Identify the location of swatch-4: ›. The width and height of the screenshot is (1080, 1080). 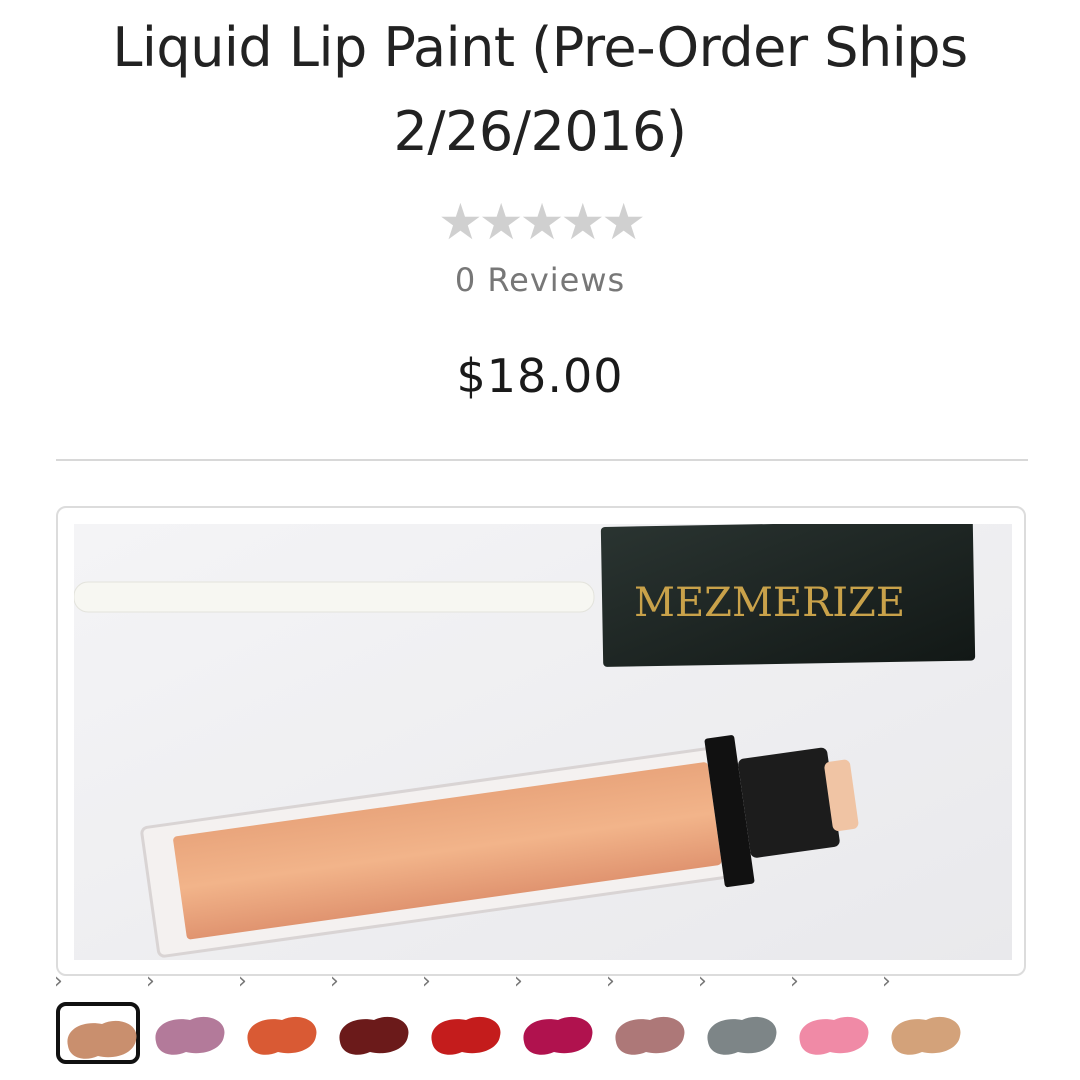
(373, 1016).